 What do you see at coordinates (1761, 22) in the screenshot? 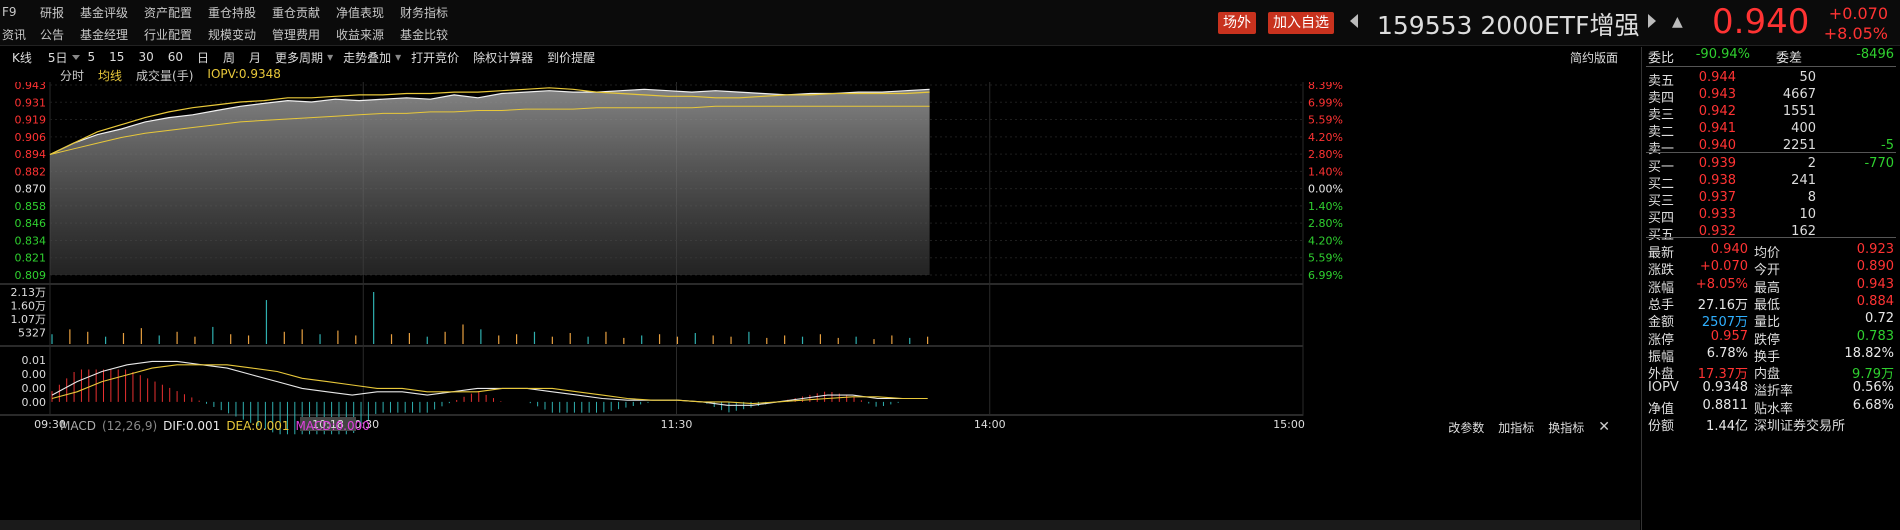
I see `last-price: 0.940` at bounding box center [1761, 22].